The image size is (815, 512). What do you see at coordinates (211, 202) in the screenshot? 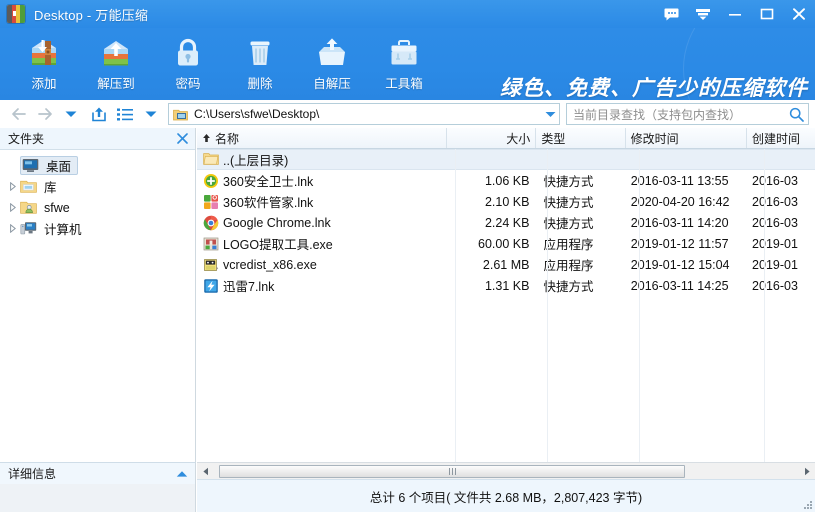
I see `softmgr360-icon` at bounding box center [211, 202].